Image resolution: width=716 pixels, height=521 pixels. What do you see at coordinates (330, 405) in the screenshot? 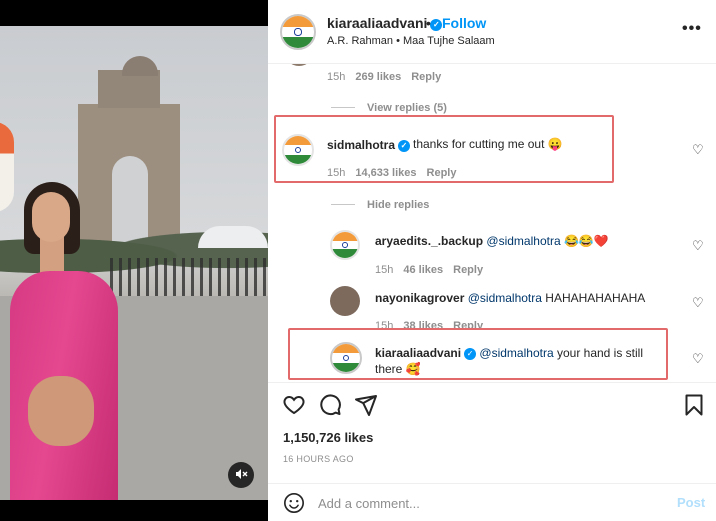
I see `comment-icon` at bounding box center [330, 405].